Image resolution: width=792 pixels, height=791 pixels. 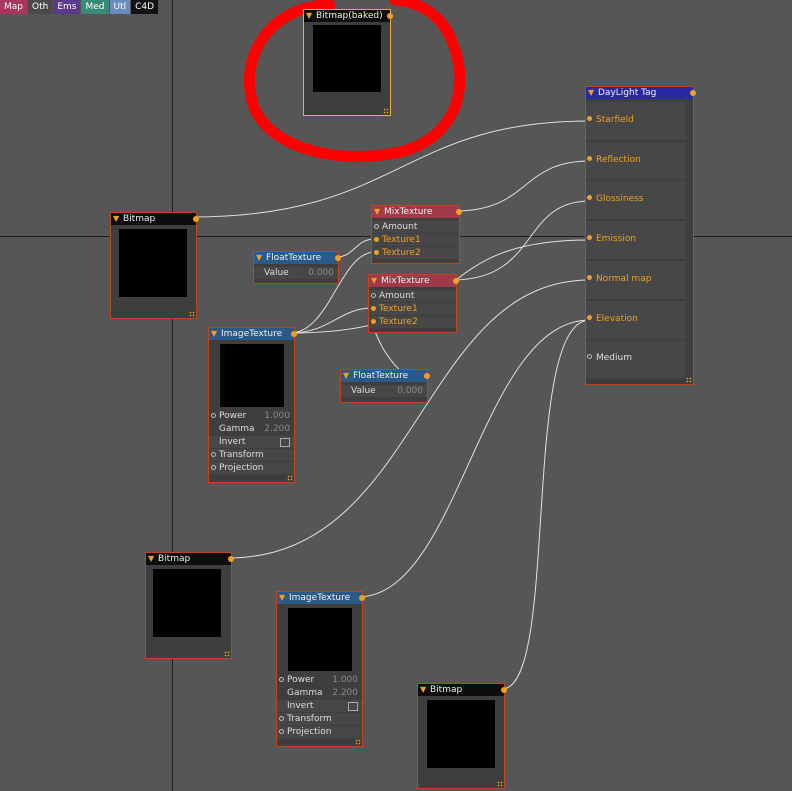 I want to click on node-float-texture-2: ▼ FloatTexture Value 0.000, so click(x=385, y=386).